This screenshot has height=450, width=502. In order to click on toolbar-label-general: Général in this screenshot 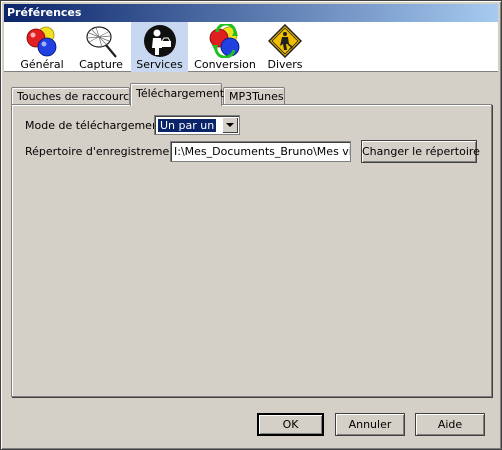, I will do `click(42, 64)`.